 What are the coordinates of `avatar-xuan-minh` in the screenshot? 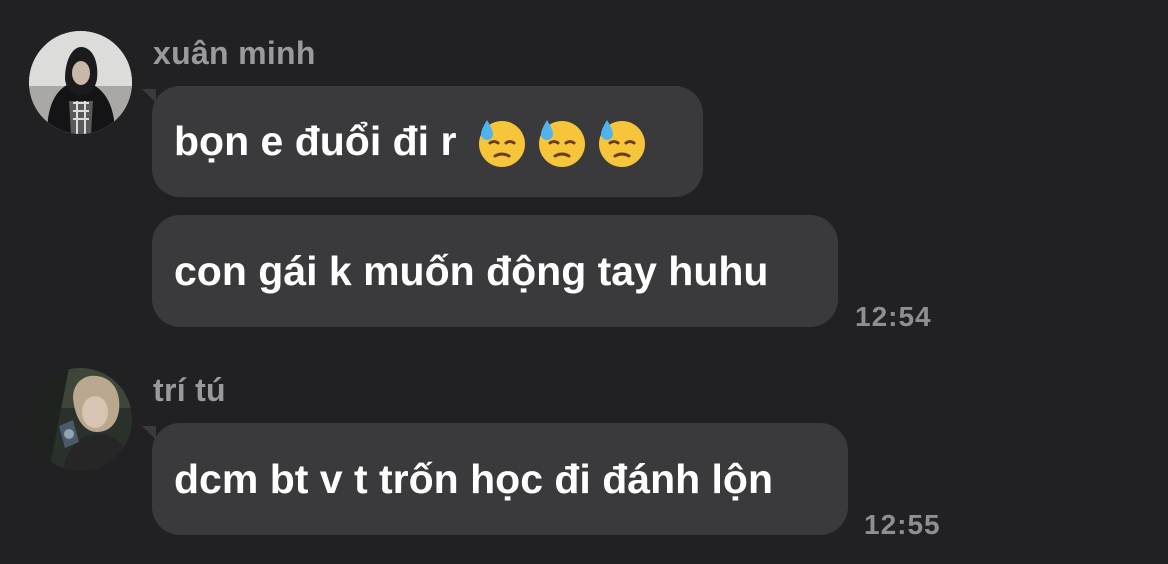 It's located at (80, 82).